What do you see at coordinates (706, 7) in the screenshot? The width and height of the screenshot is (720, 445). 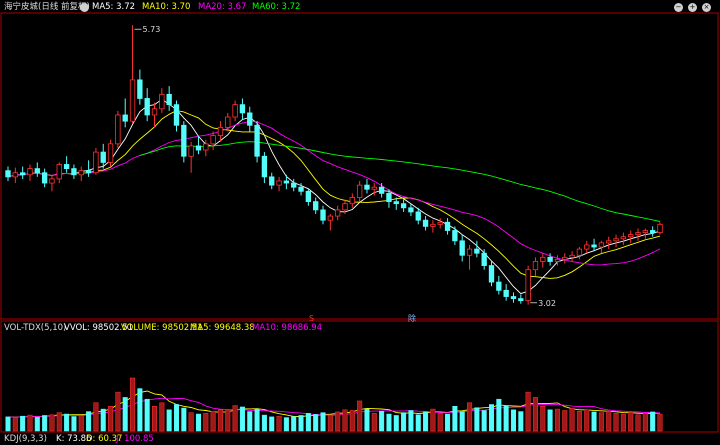 I see `close-icon: ×` at bounding box center [706, 7].